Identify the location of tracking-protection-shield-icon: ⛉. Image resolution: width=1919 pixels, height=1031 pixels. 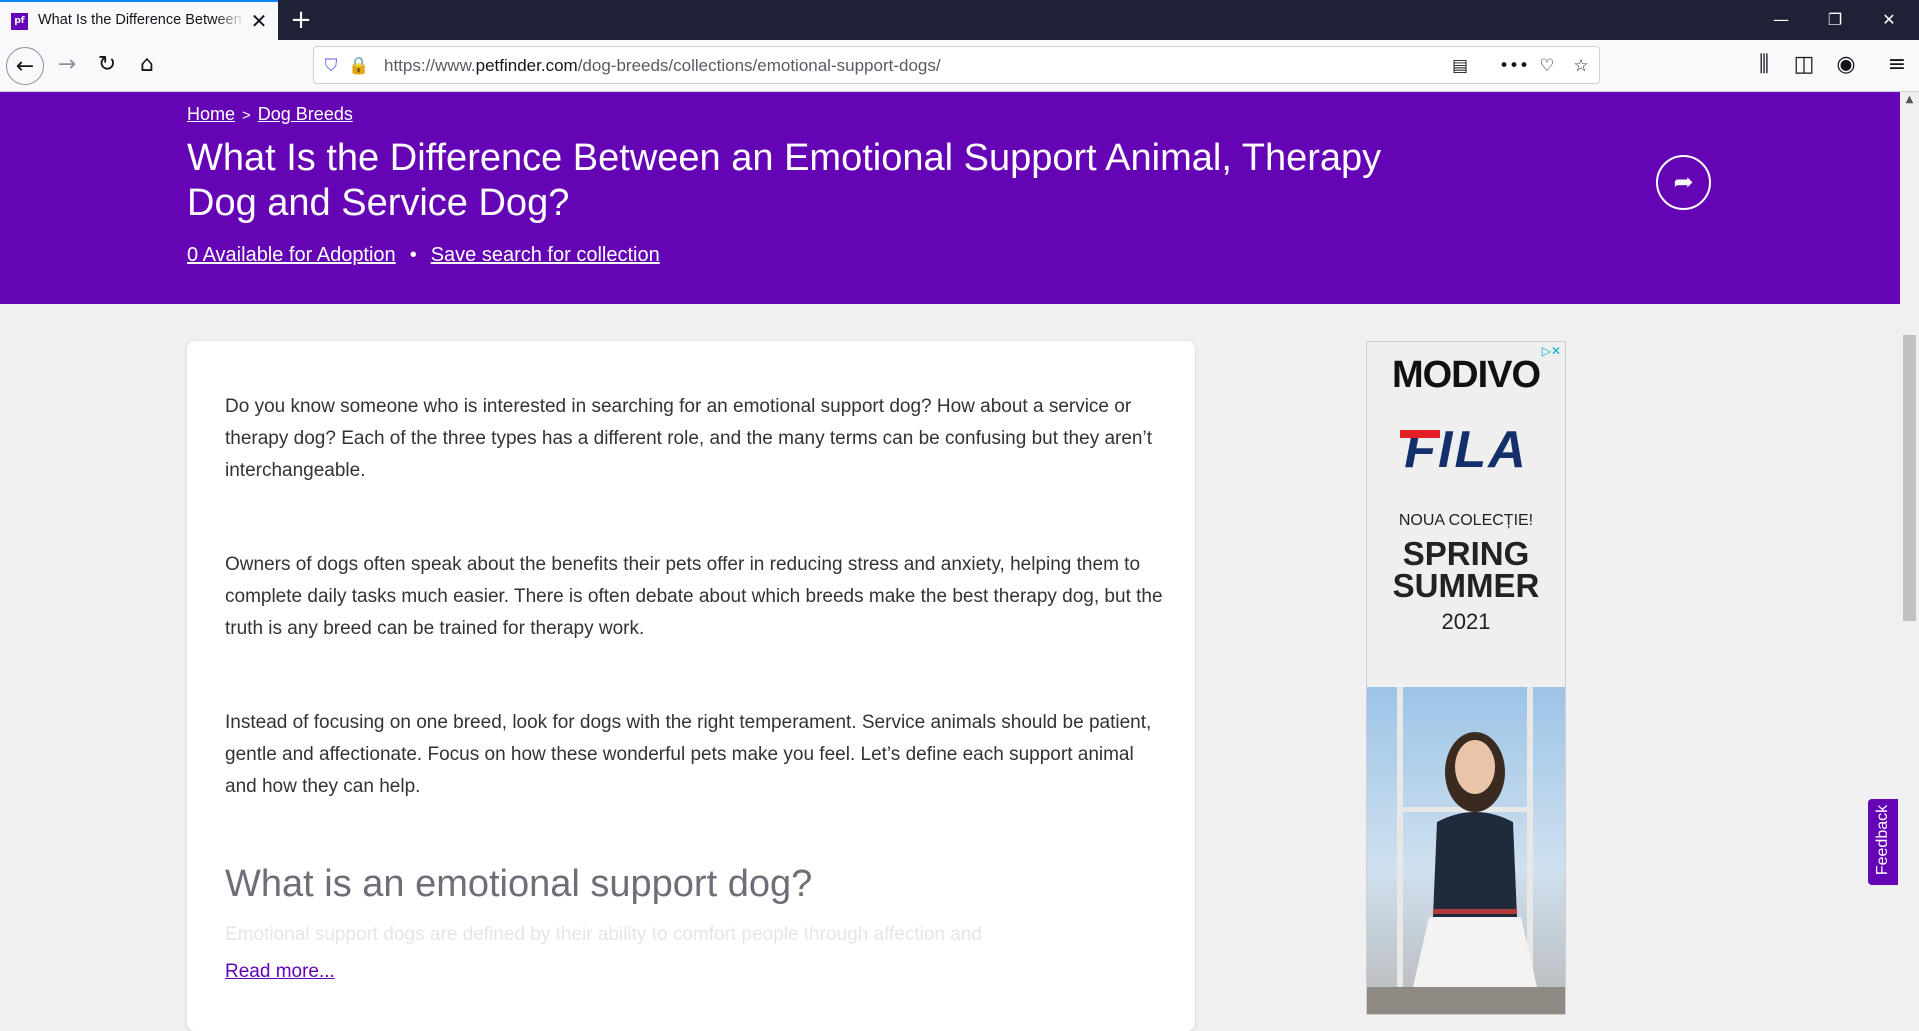
(331, 66).